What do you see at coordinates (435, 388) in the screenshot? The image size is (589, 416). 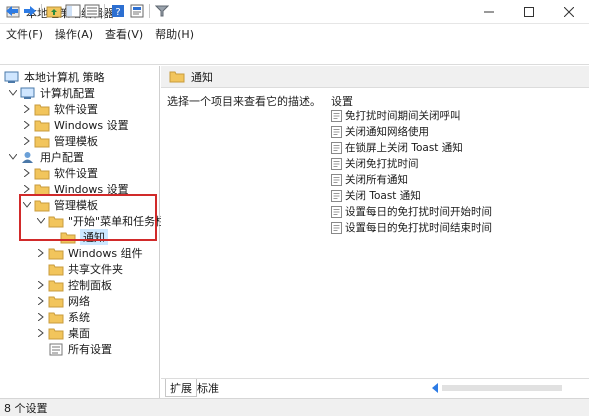 I see `scroll-left-icon` at bounding box center [435, 388].